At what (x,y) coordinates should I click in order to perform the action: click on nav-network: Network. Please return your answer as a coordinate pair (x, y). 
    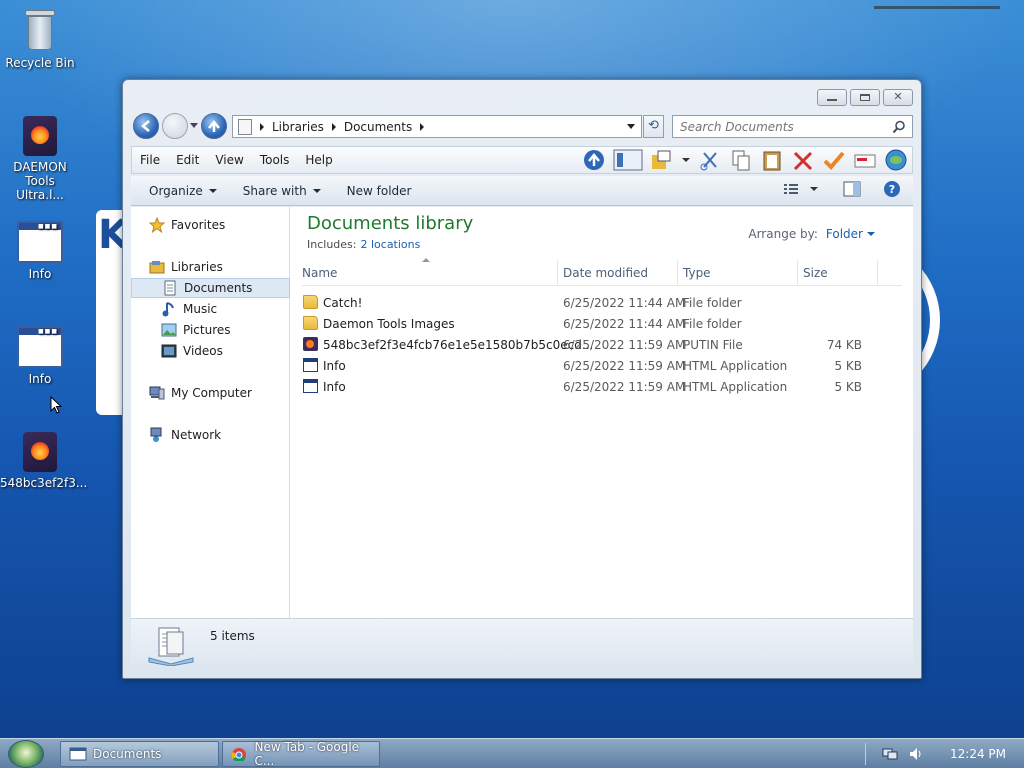
    Looking at the image, I should click on (210, 435).